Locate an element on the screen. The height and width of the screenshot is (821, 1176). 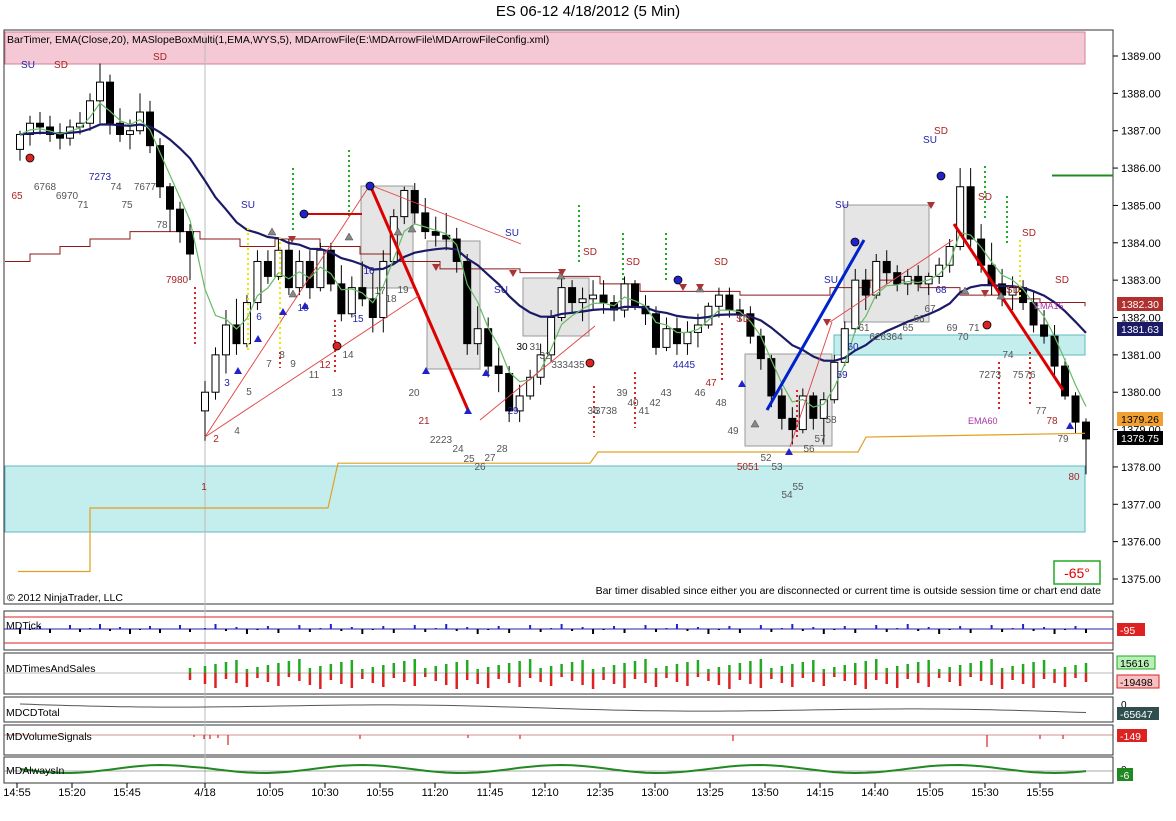
bar-count-label: 75 is located at coordinates (127, 205).